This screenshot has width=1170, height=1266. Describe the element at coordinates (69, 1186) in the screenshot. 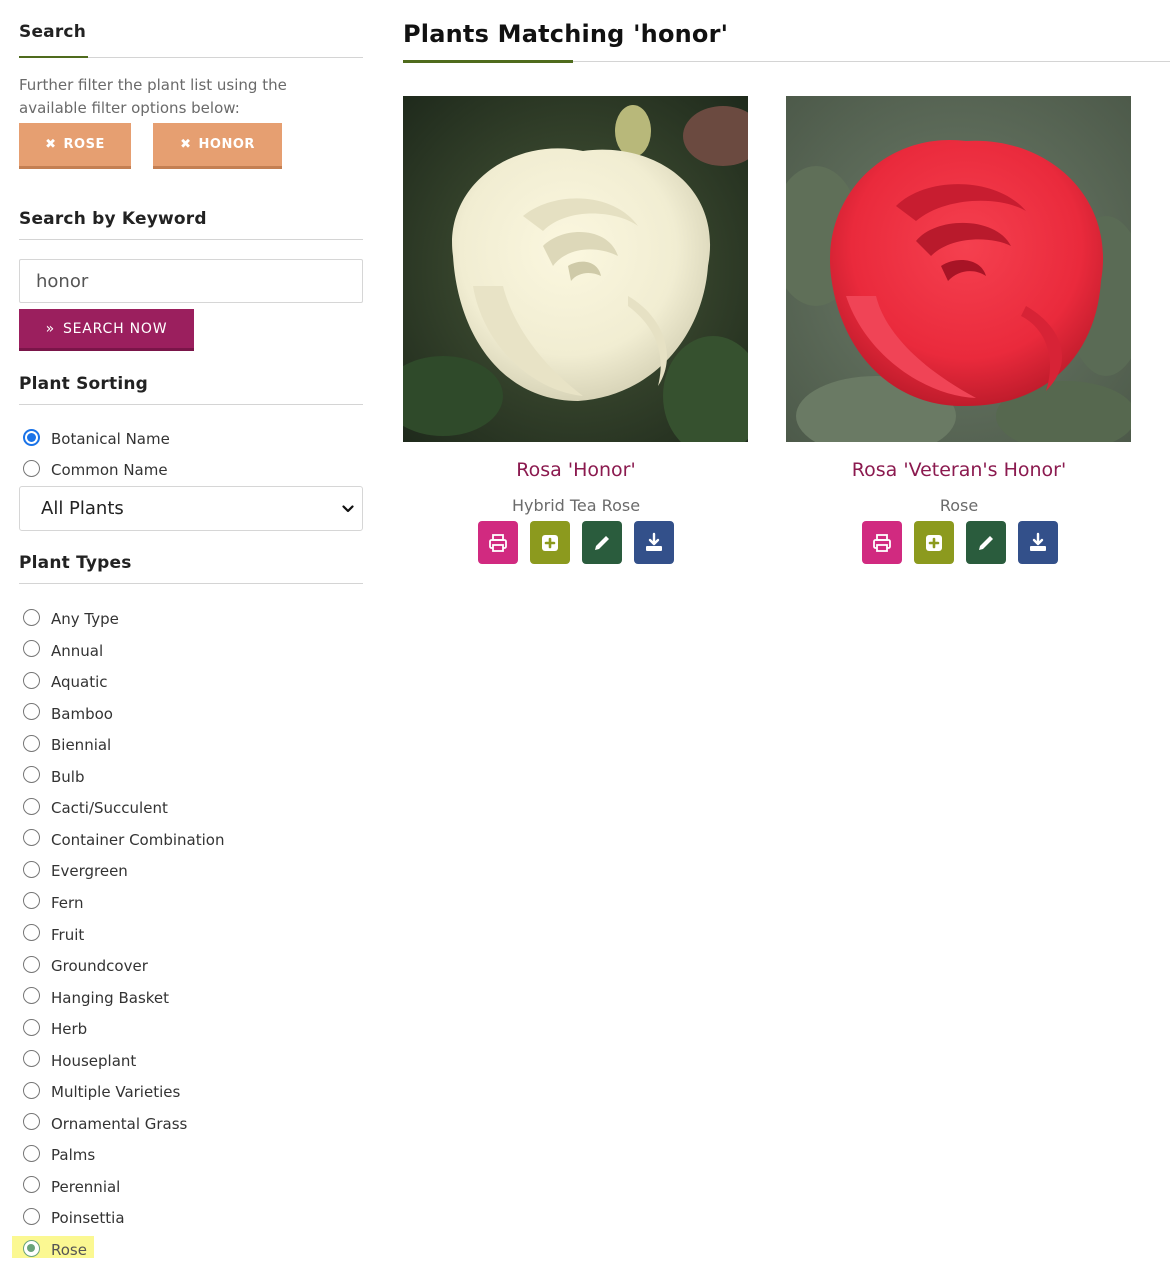

I see `plant-type-radio-perennial: Perennial` at that location.